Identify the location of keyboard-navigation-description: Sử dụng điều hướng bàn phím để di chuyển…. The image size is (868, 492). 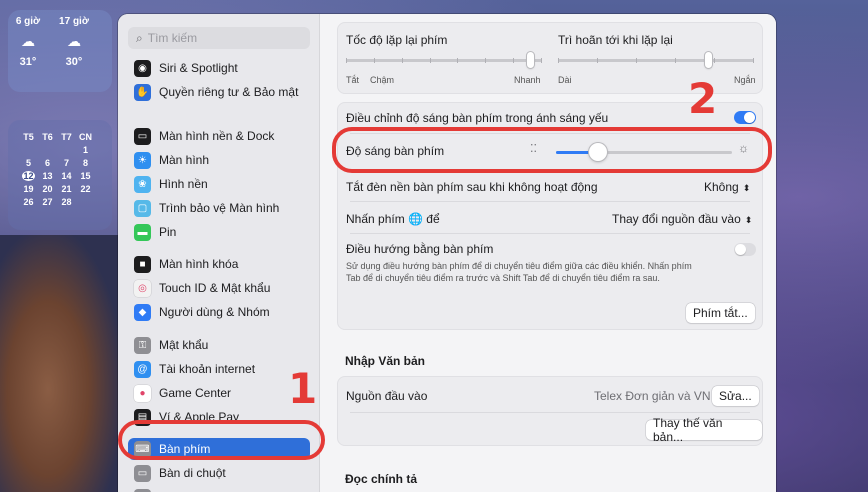
(519, 266).